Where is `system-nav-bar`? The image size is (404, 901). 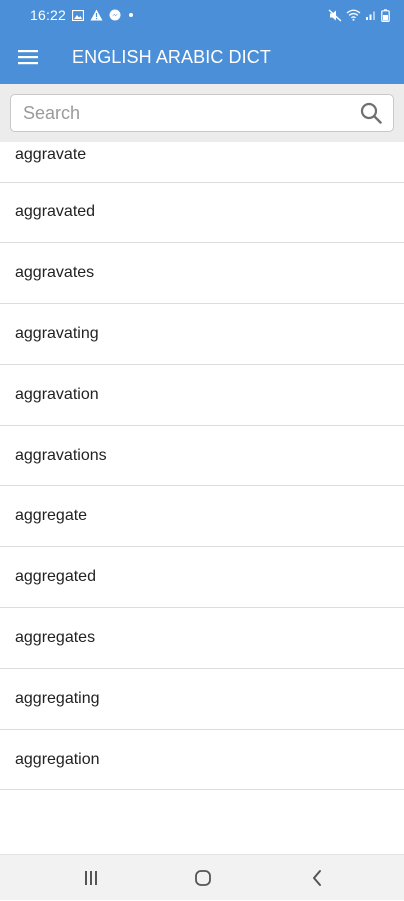 system-nav-bar is located at coordinates (202, 877).